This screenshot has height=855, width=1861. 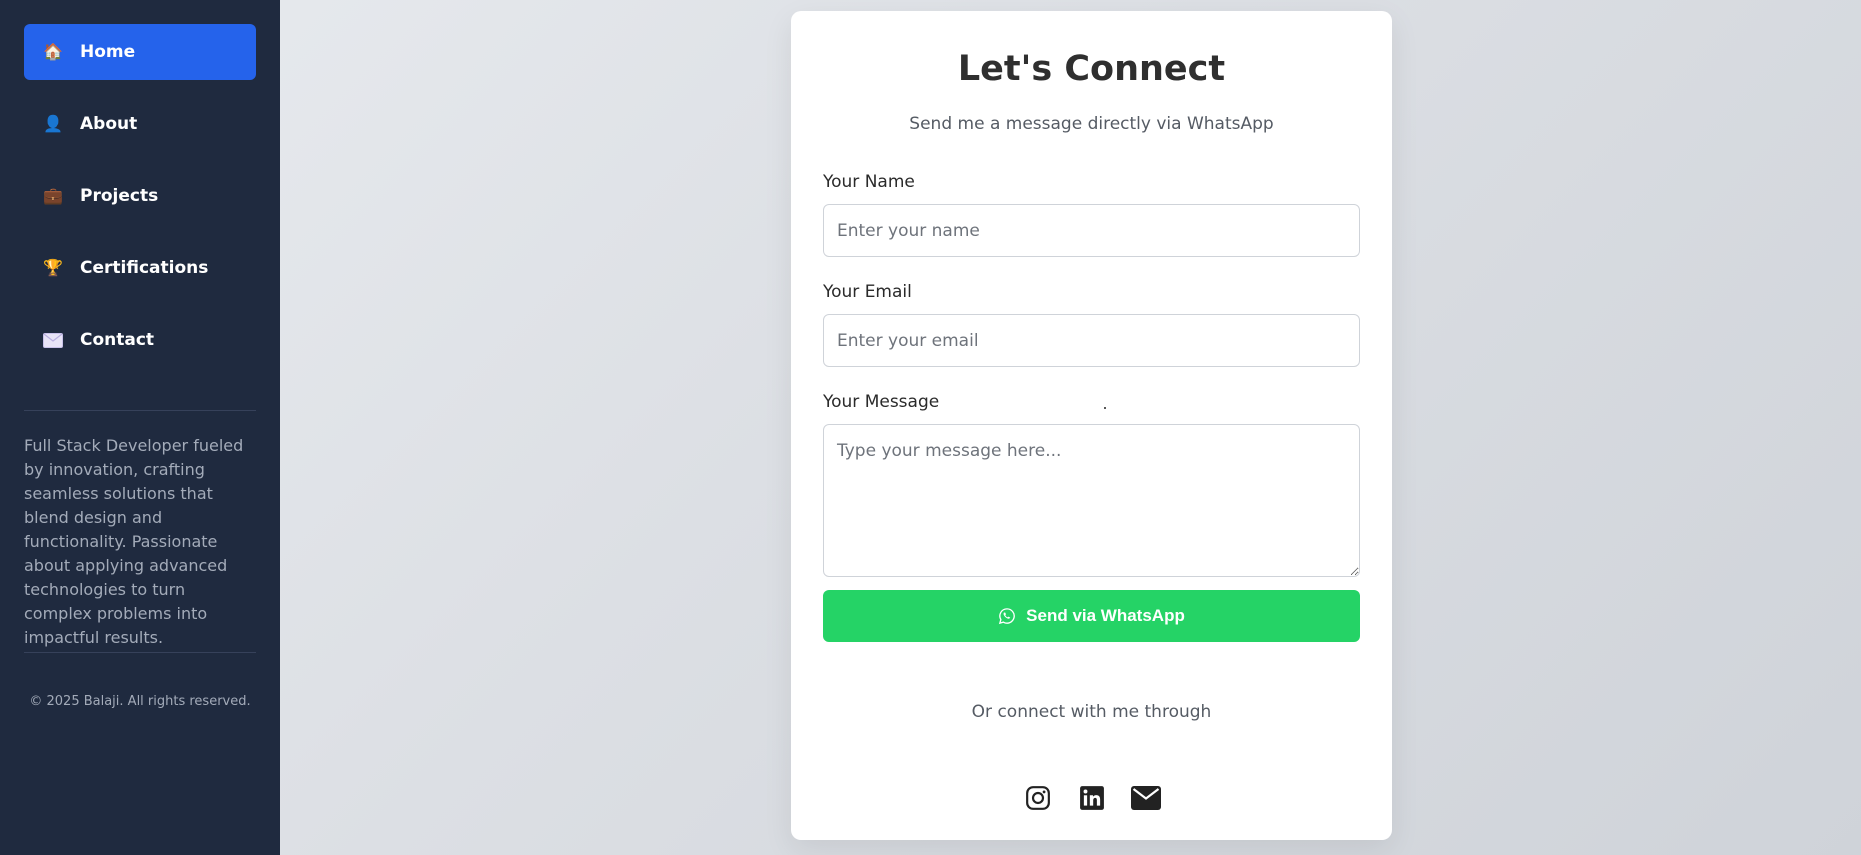 I want to click on whatsapp-icon, so click(x=1007, y=616).